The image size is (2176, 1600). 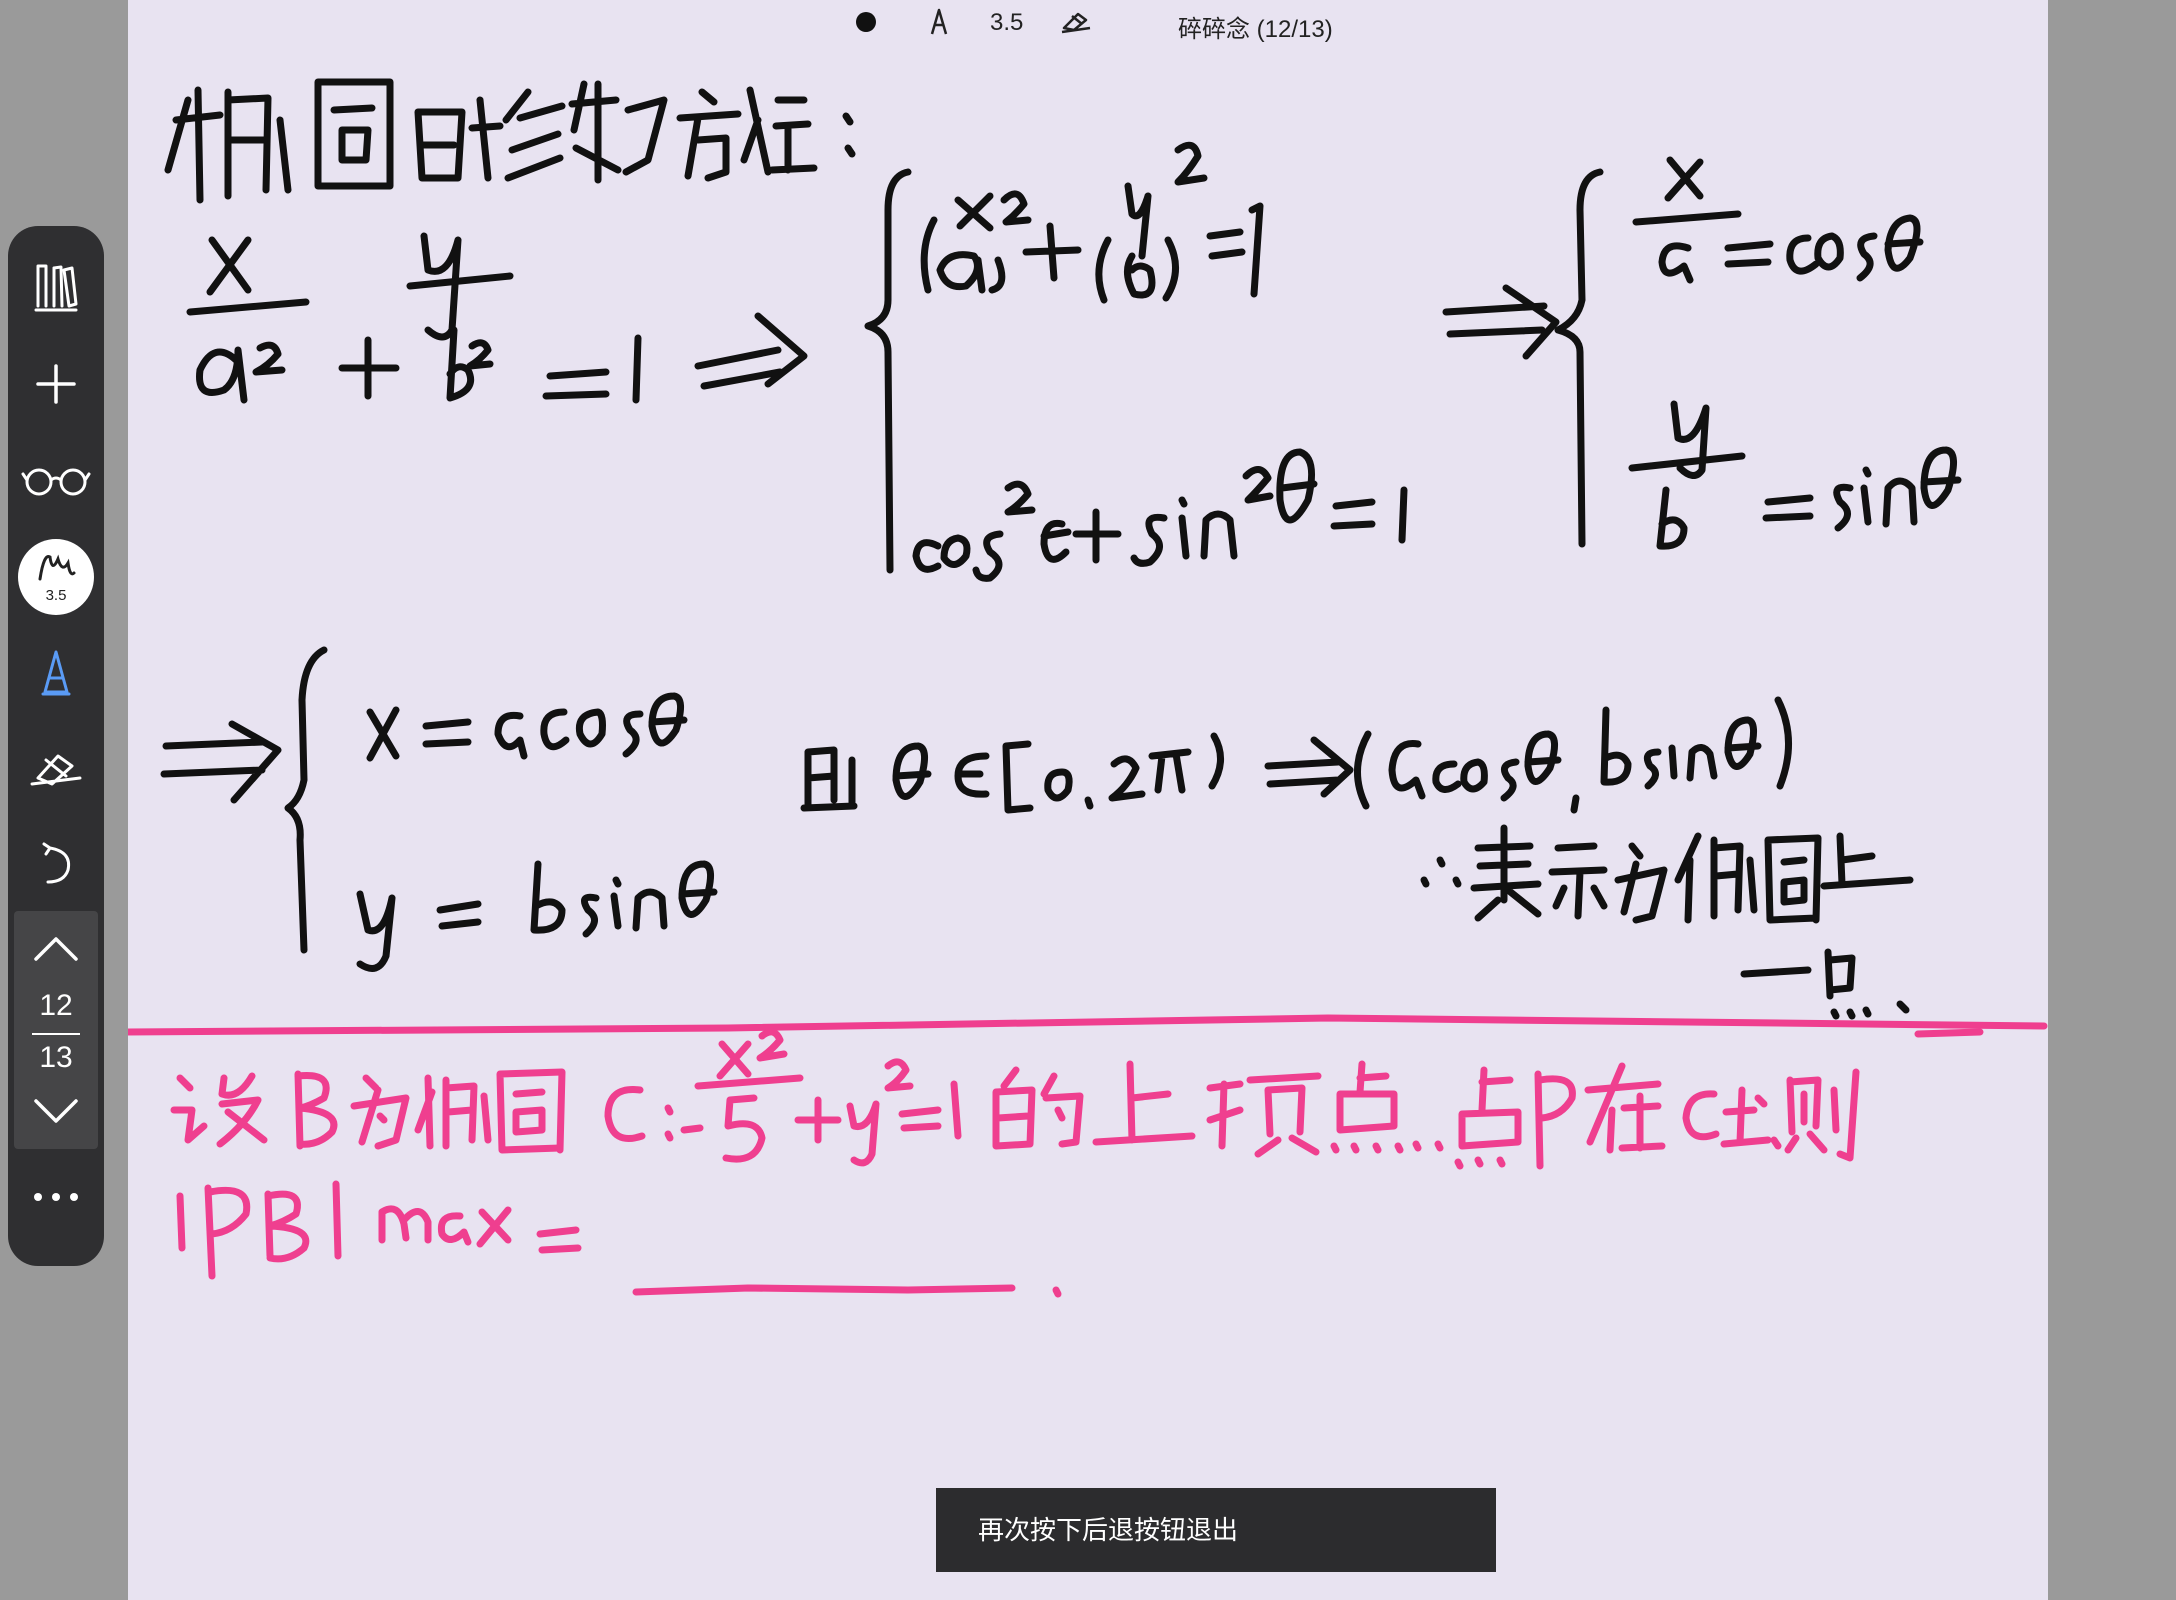 I want to click on more-icon, so click(x=56, y=1197).